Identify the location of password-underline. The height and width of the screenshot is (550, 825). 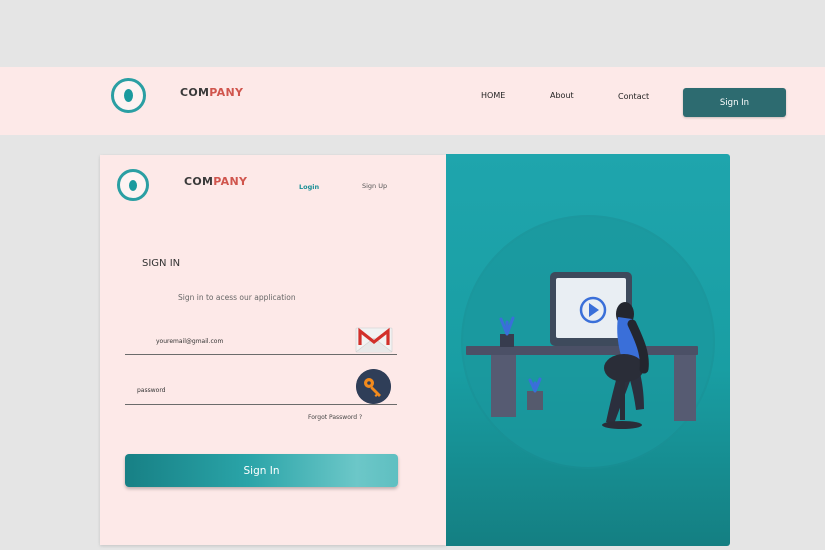
(261, 404).